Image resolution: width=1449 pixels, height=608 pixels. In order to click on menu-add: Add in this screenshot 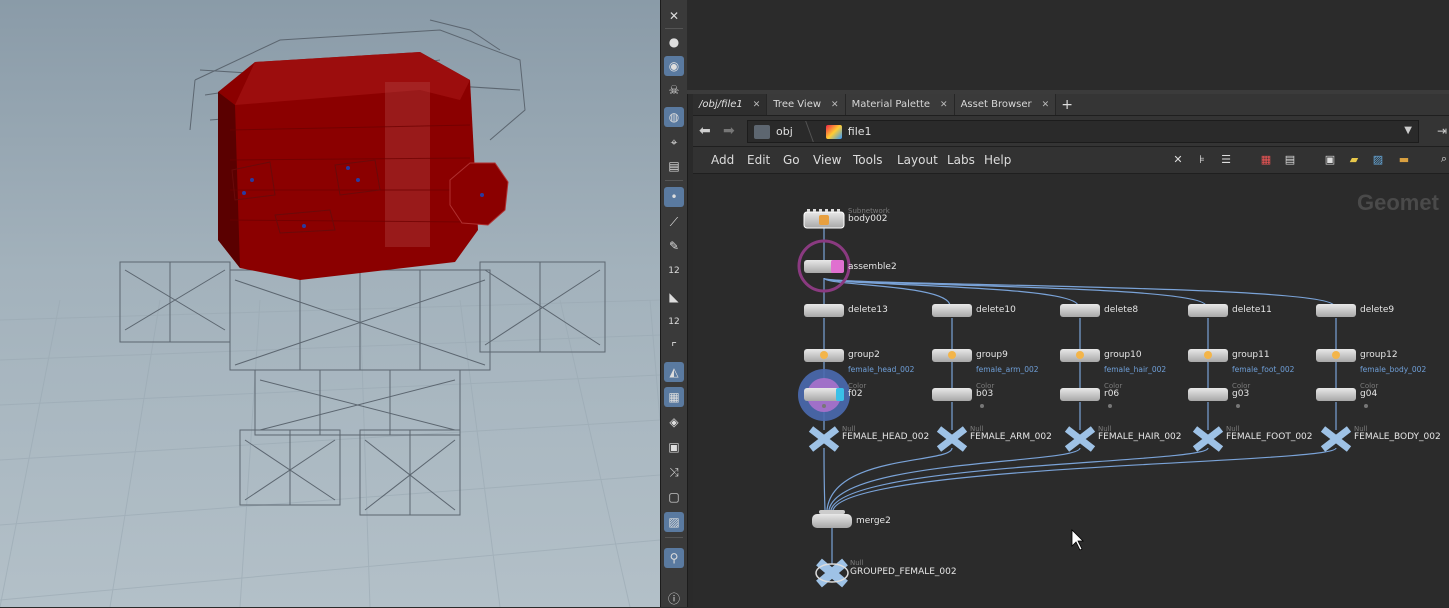, I will do `click(722, 160)`.